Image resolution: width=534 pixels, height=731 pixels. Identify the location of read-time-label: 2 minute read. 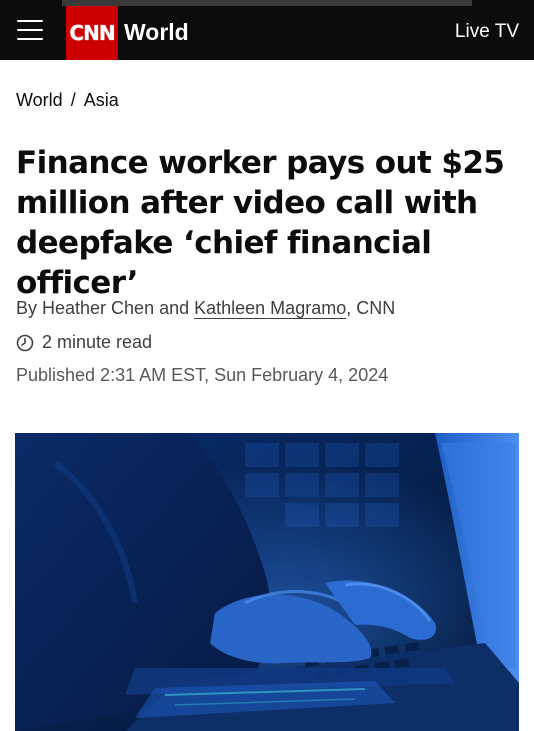
(97, 342).